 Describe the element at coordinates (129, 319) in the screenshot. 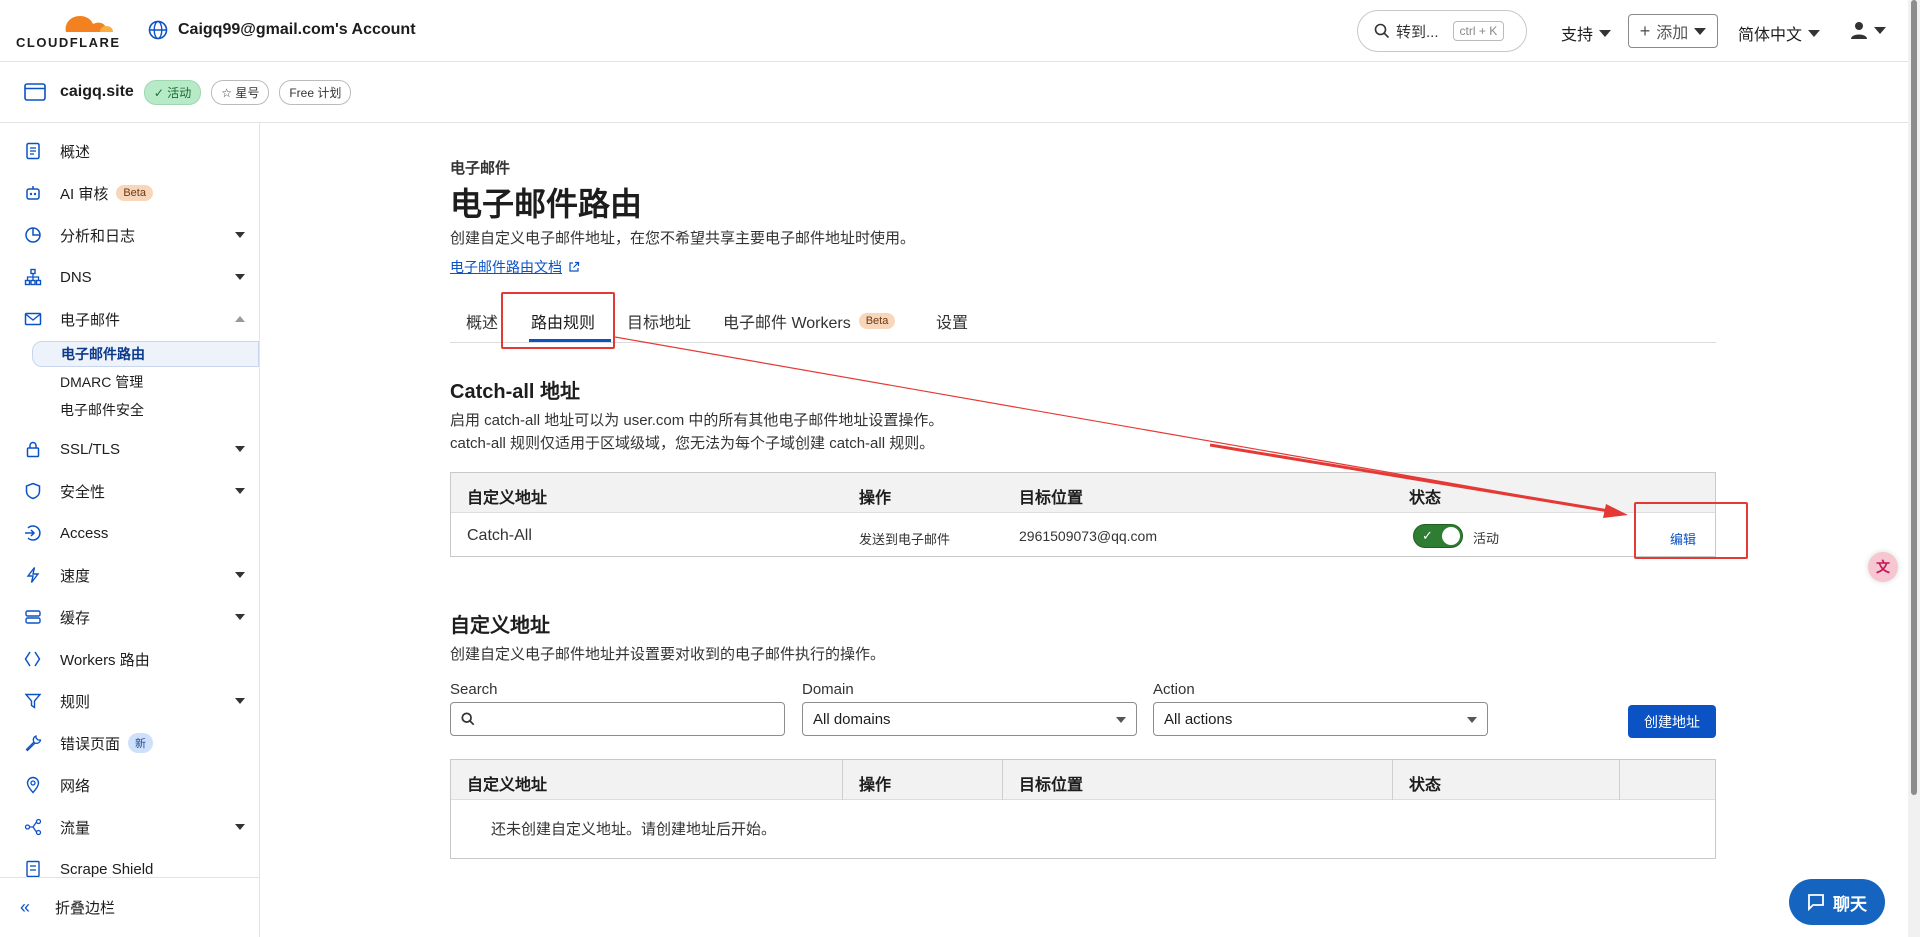

I see `sidebar-item-email: 电子邮件` at that location.